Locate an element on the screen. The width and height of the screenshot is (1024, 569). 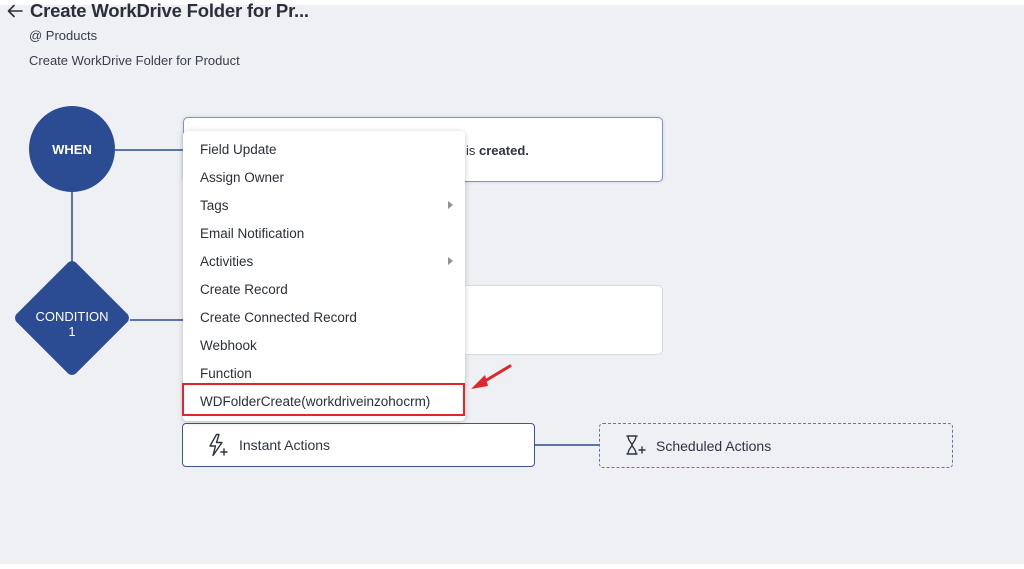
when-trigger-verb: is is located at coordinates (471, 150).